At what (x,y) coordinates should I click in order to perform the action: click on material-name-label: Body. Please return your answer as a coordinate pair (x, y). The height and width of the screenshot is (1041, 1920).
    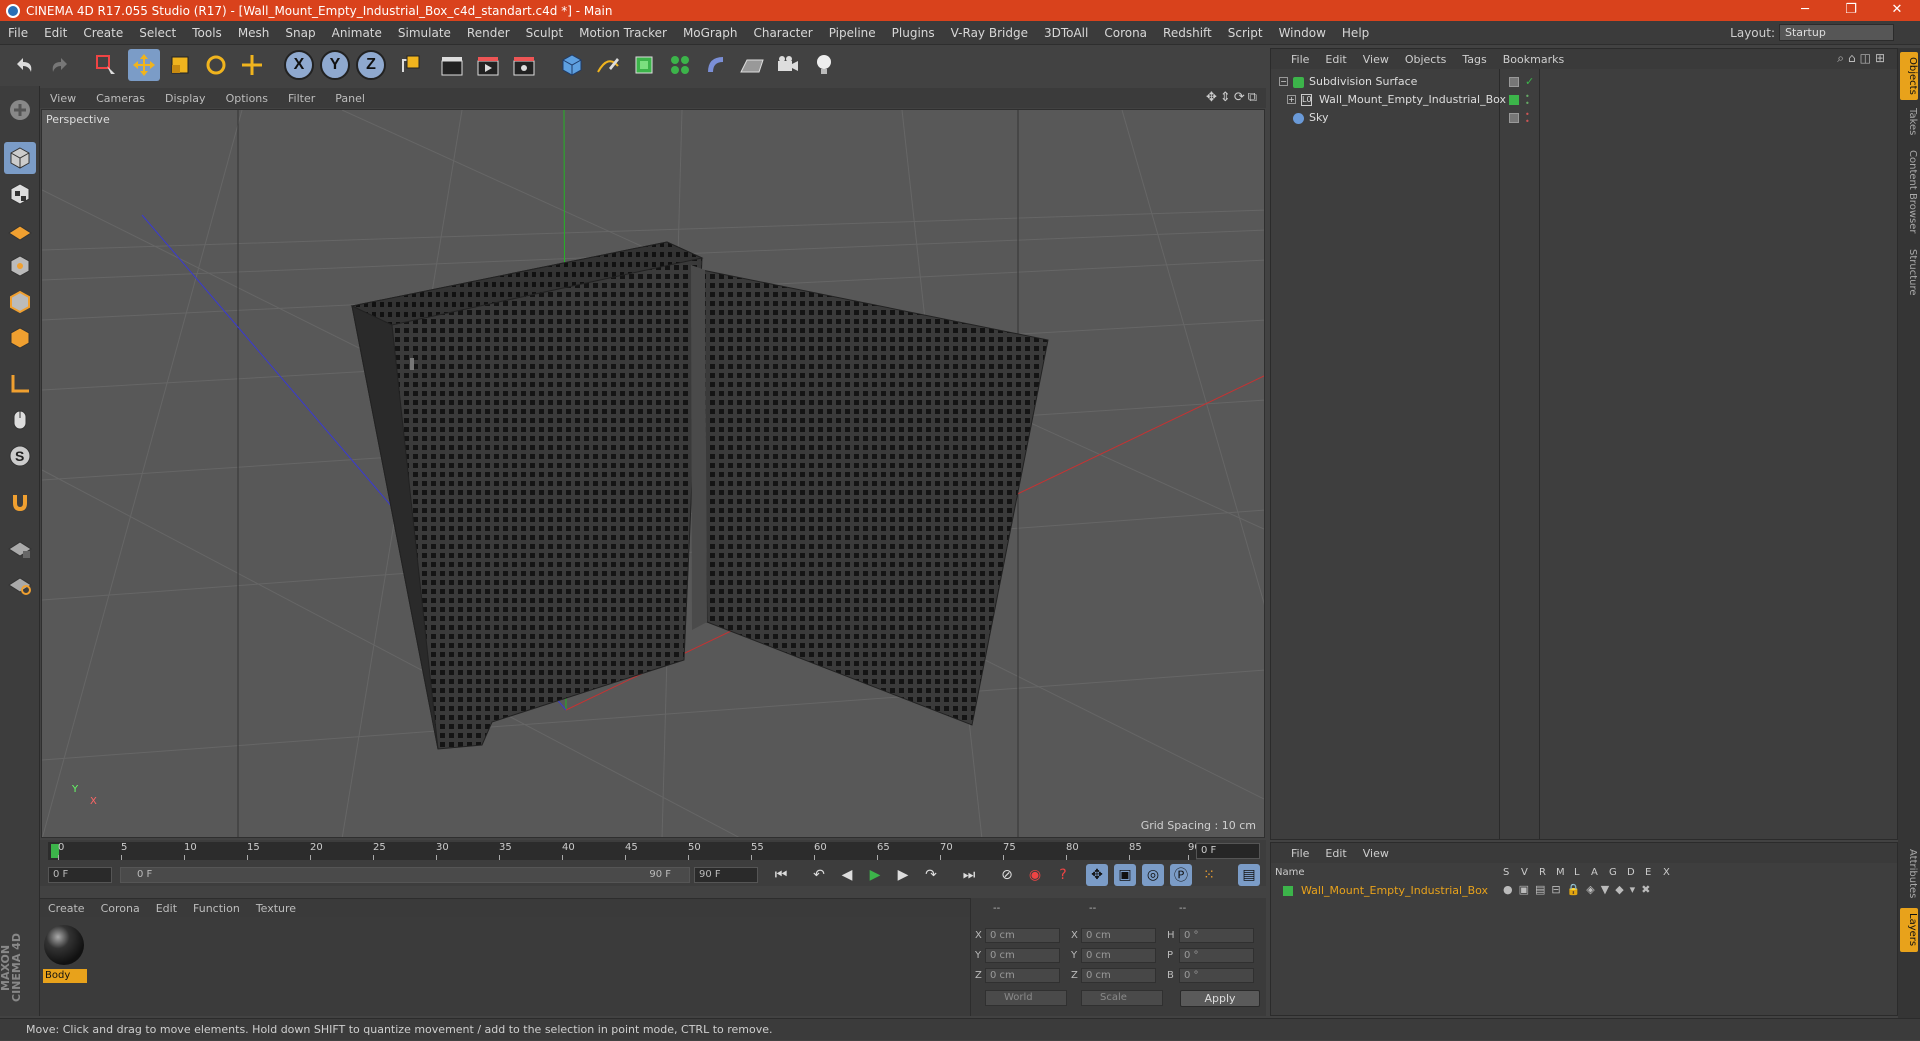
    Looking at the image, I should click on (65, 976).